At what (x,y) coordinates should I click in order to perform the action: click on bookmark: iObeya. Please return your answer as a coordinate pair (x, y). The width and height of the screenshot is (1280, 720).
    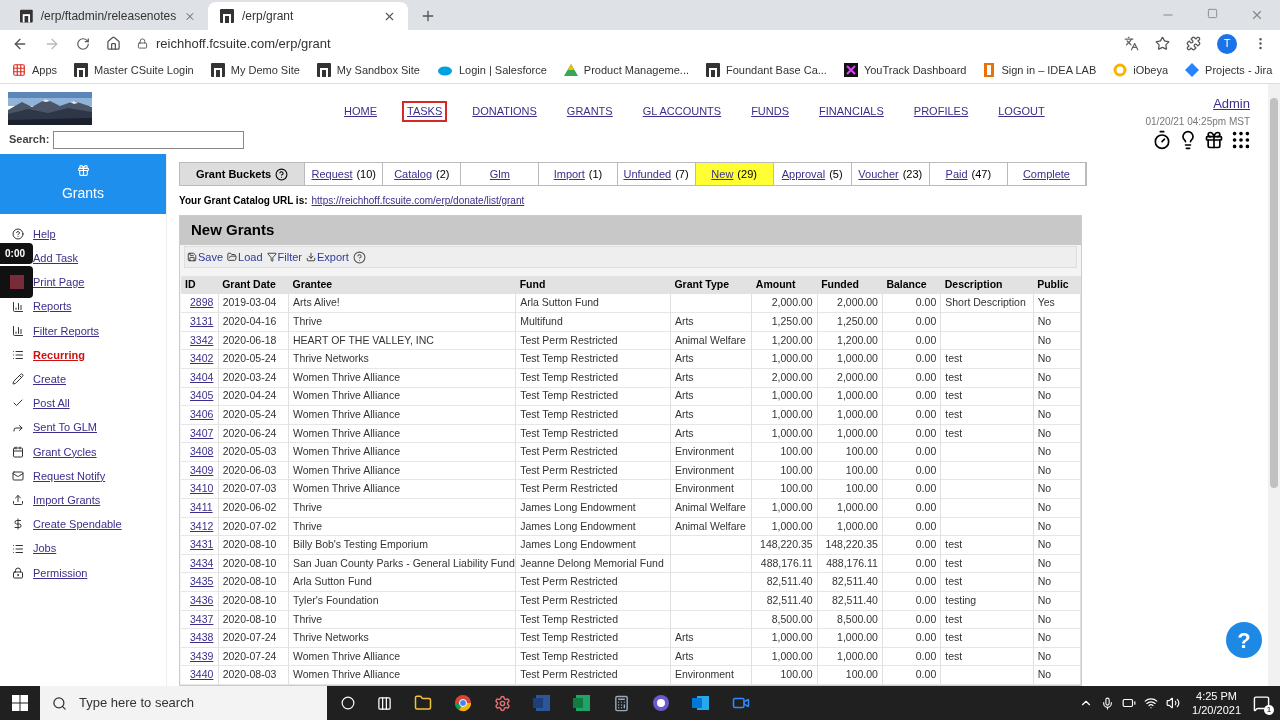
    Looking at the image, I should click on (1141, 70).